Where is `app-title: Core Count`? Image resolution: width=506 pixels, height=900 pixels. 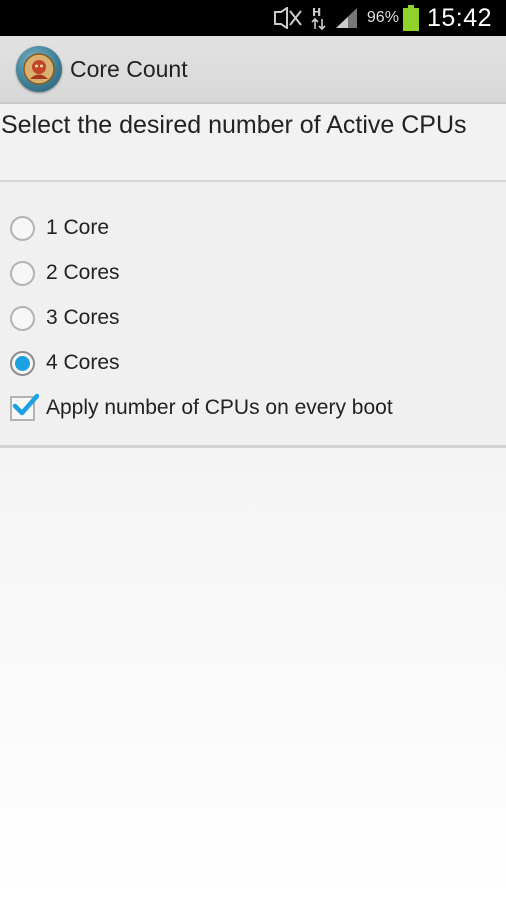 app-title: Core Count is located at coordinates (129, 68).